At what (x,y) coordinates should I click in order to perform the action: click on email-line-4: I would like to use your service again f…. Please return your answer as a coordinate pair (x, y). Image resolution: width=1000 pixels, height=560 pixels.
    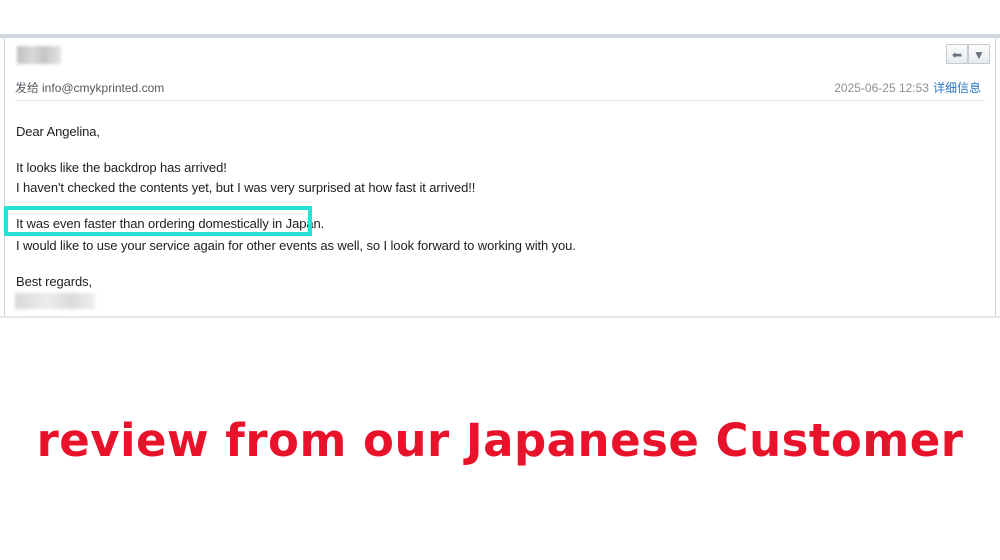
    Looking at the image, I should click on (296, 245).